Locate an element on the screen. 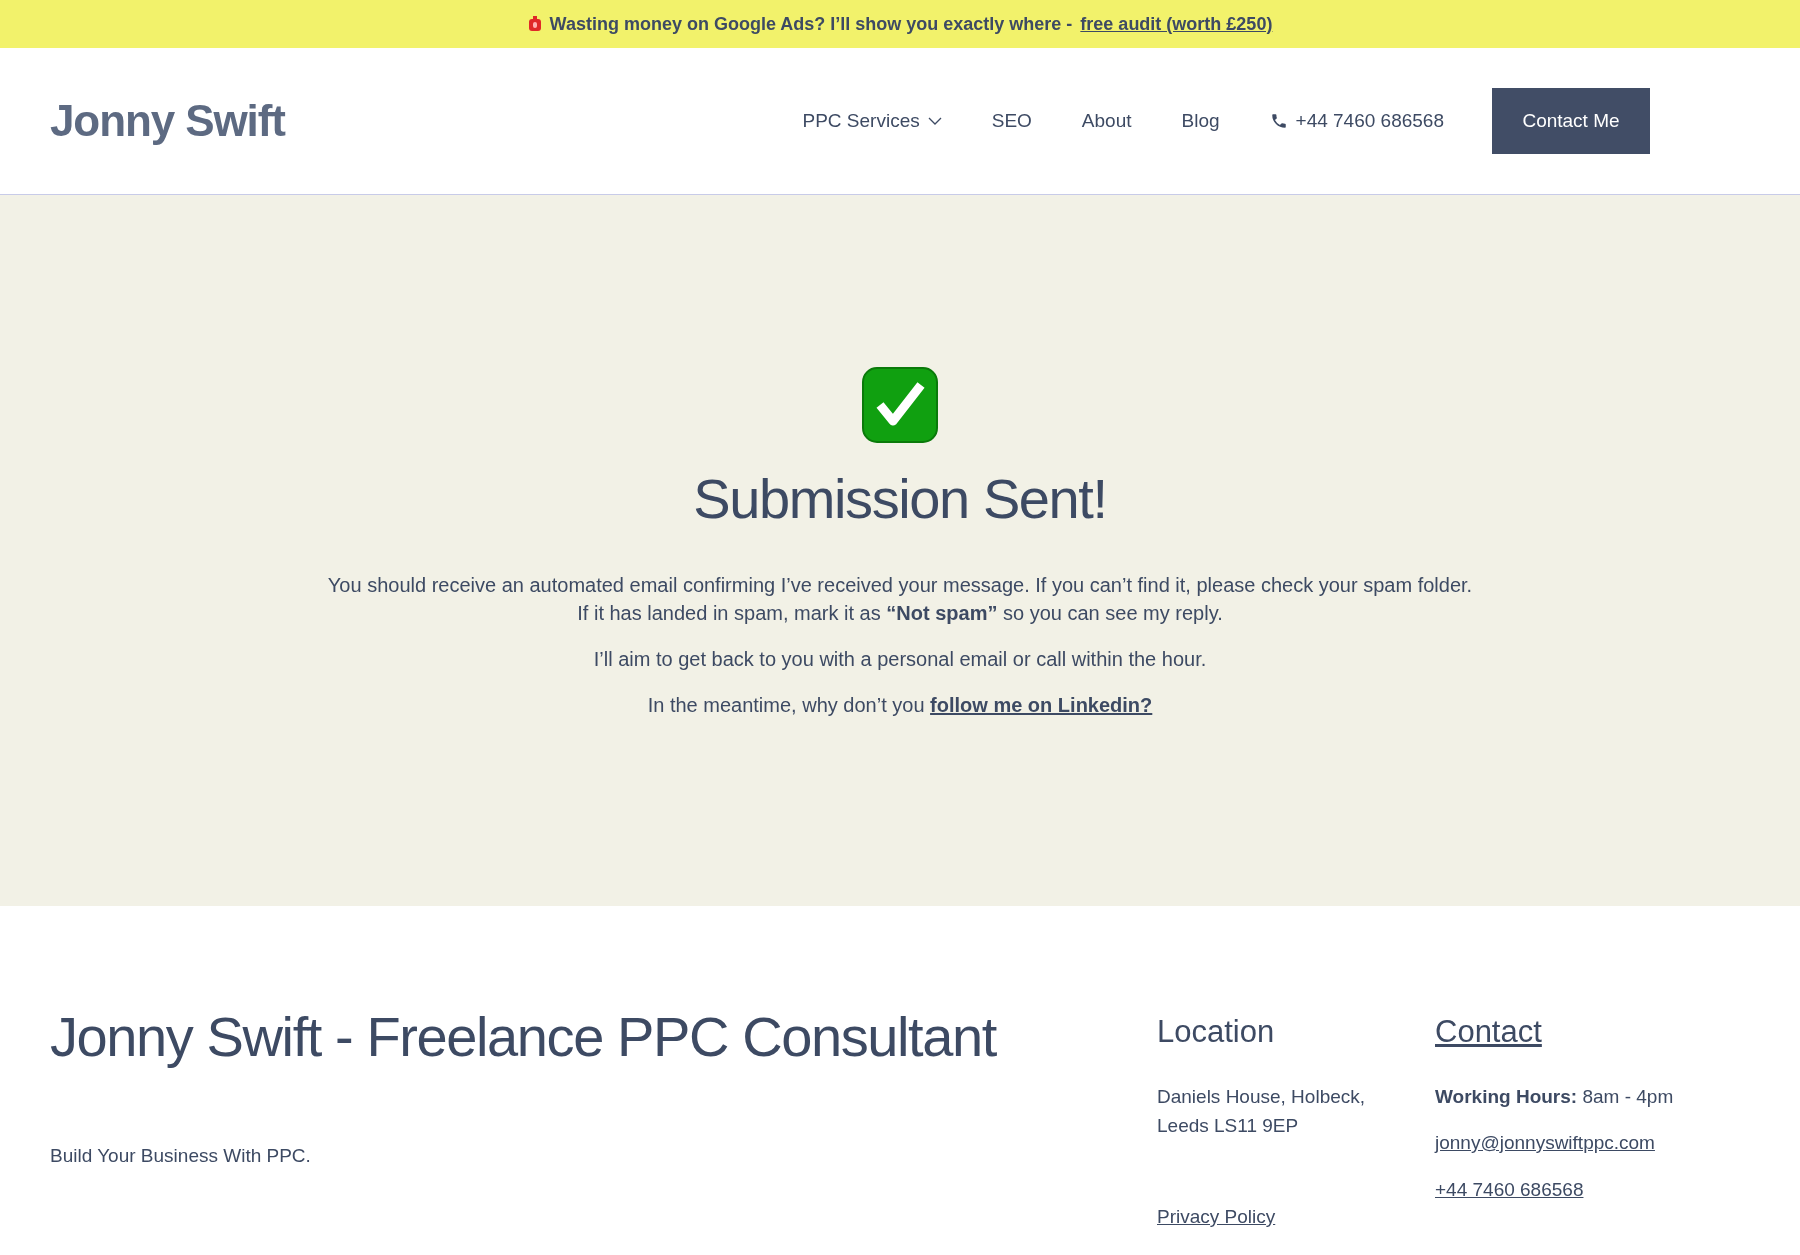 Image resolution: width=1800 pixels, height=1255 pixels. phone-icon is located at coordinates (1278, 121).